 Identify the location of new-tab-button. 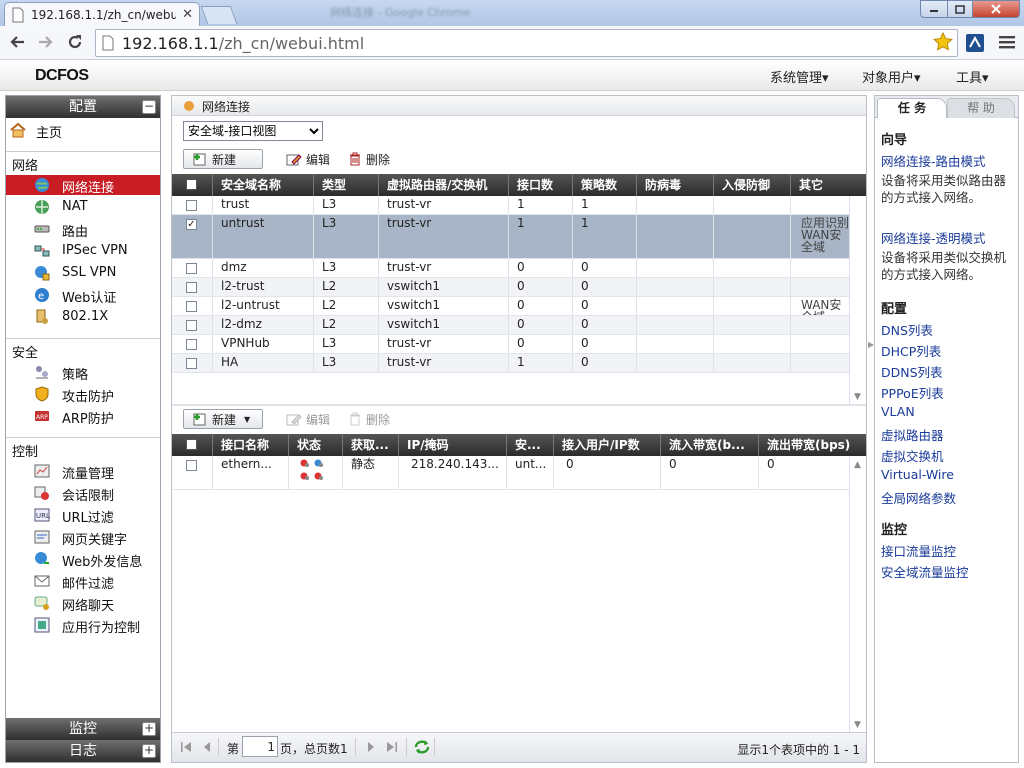
(219, 15).